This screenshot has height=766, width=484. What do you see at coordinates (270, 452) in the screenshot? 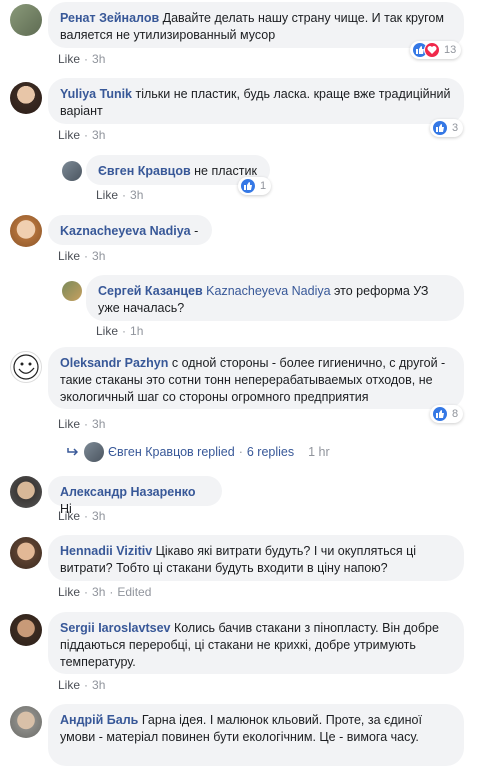
I see `replies-count: 6 replies` at bounding box center [270, 452].